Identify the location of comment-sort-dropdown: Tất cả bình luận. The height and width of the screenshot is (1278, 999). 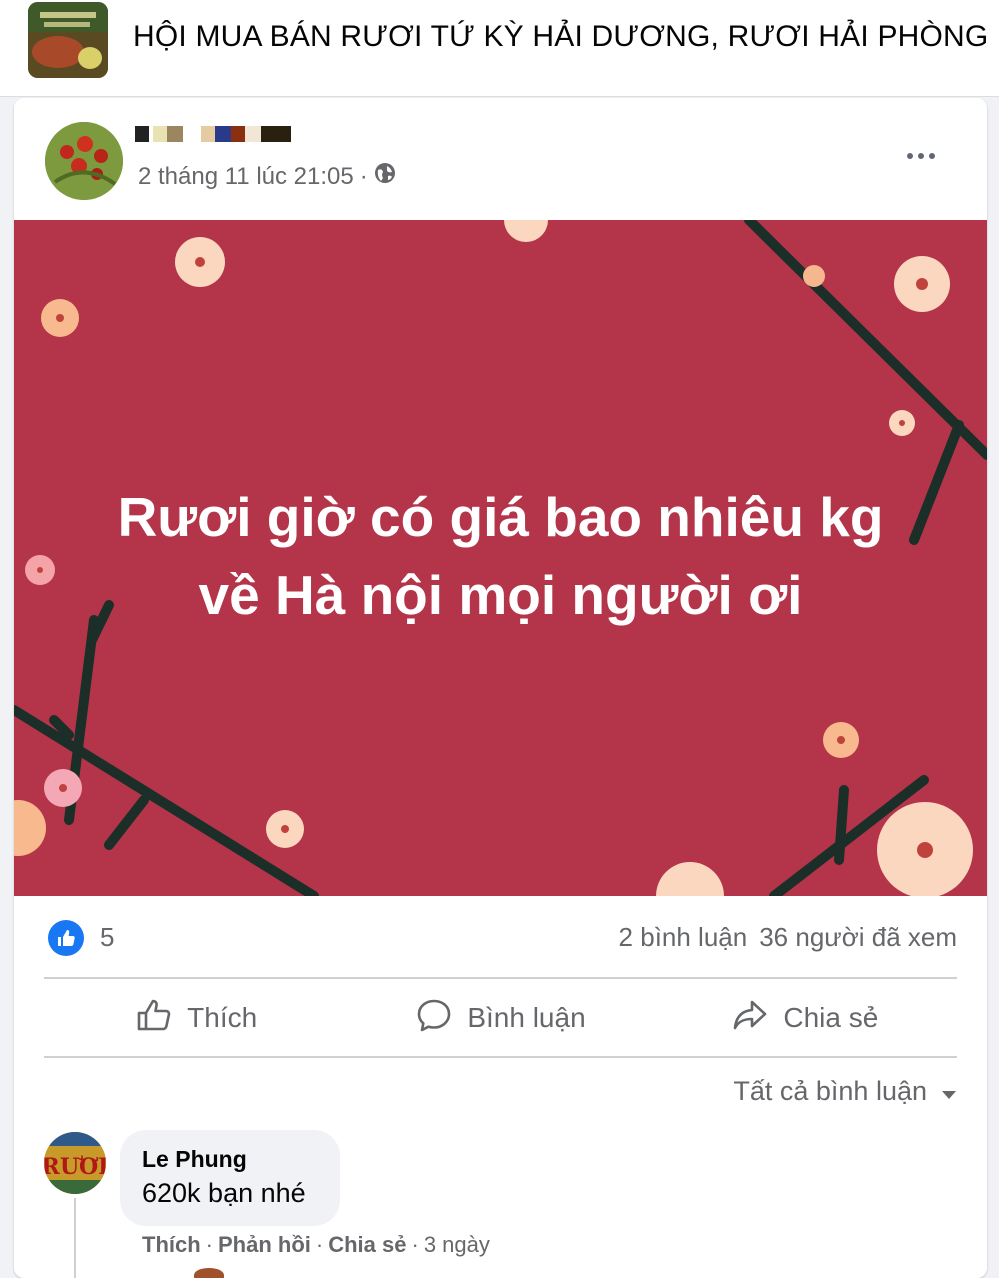
(845, 1091).